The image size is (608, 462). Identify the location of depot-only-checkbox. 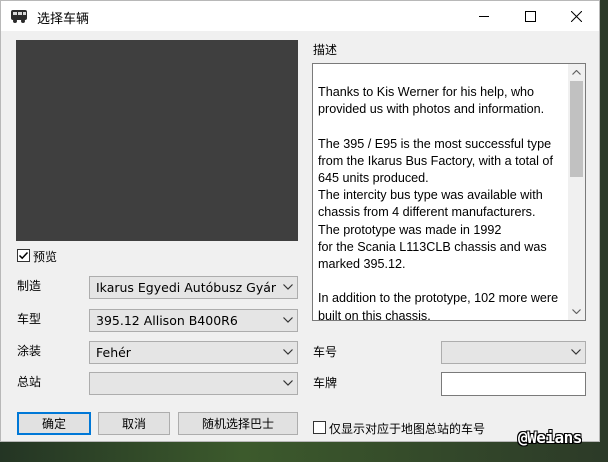
(319, 427).